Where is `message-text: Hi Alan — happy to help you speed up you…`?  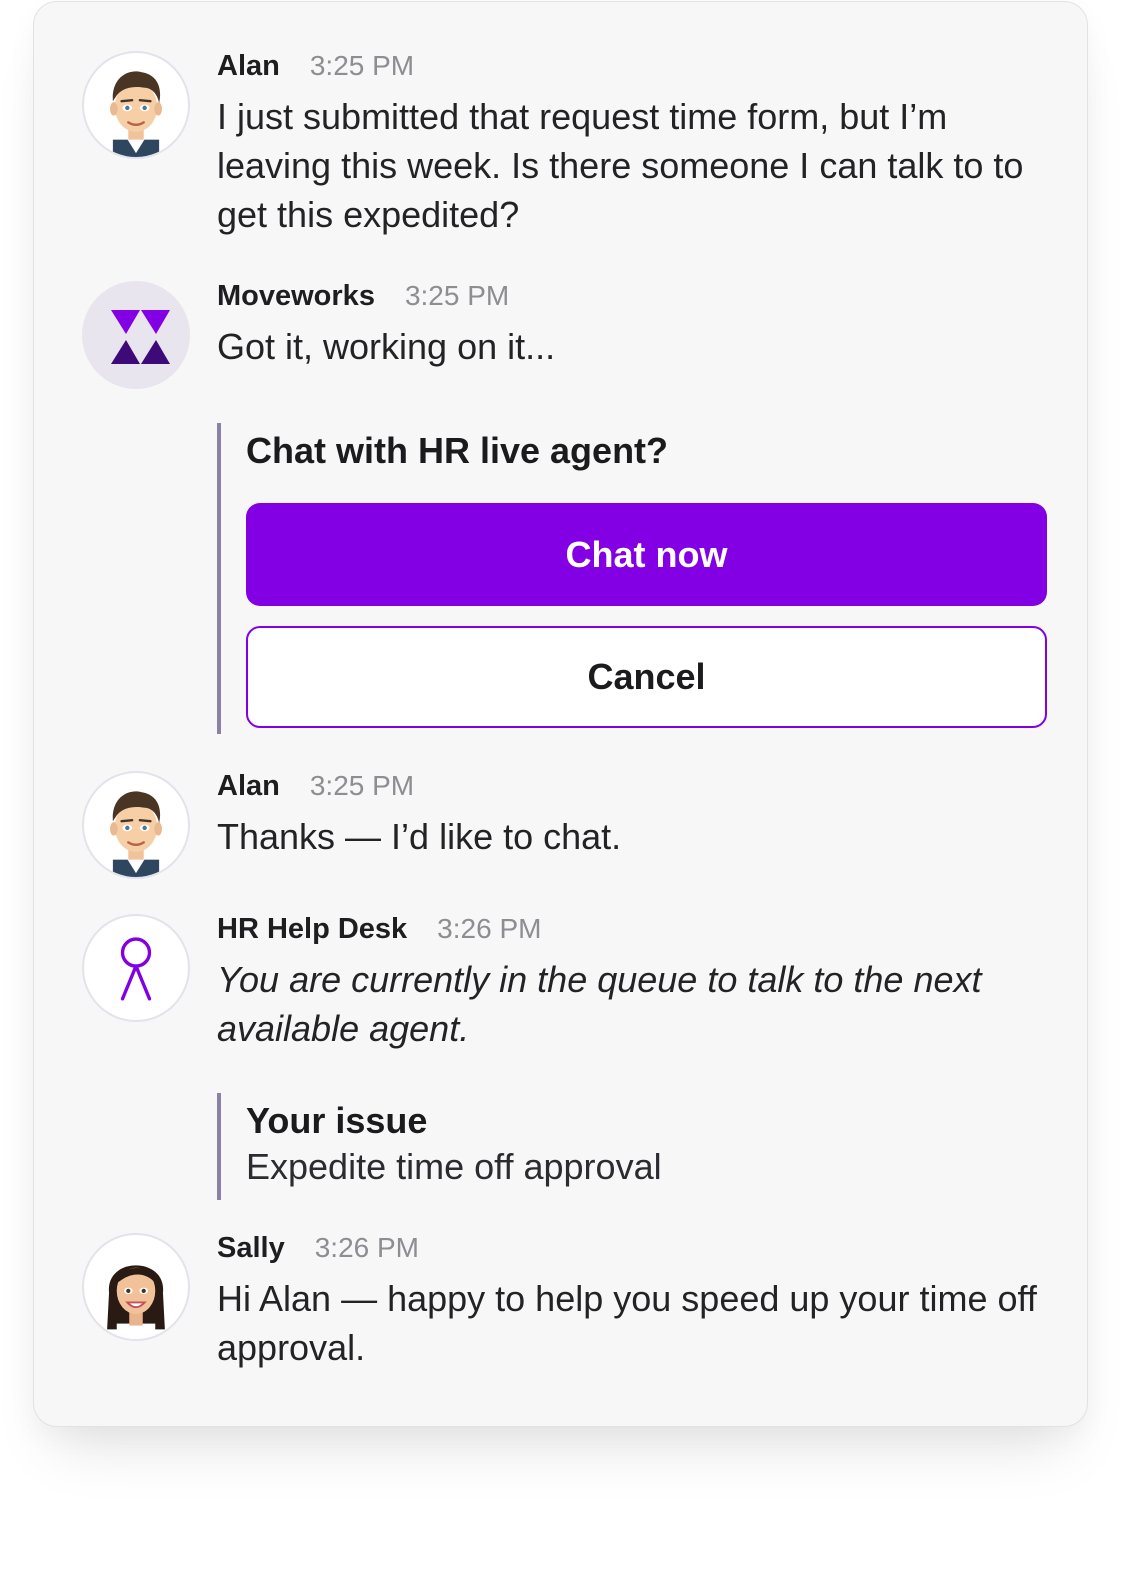 message-text: Hi Alan — happy to help you speed up you… is located at coordinates (627, 1323).